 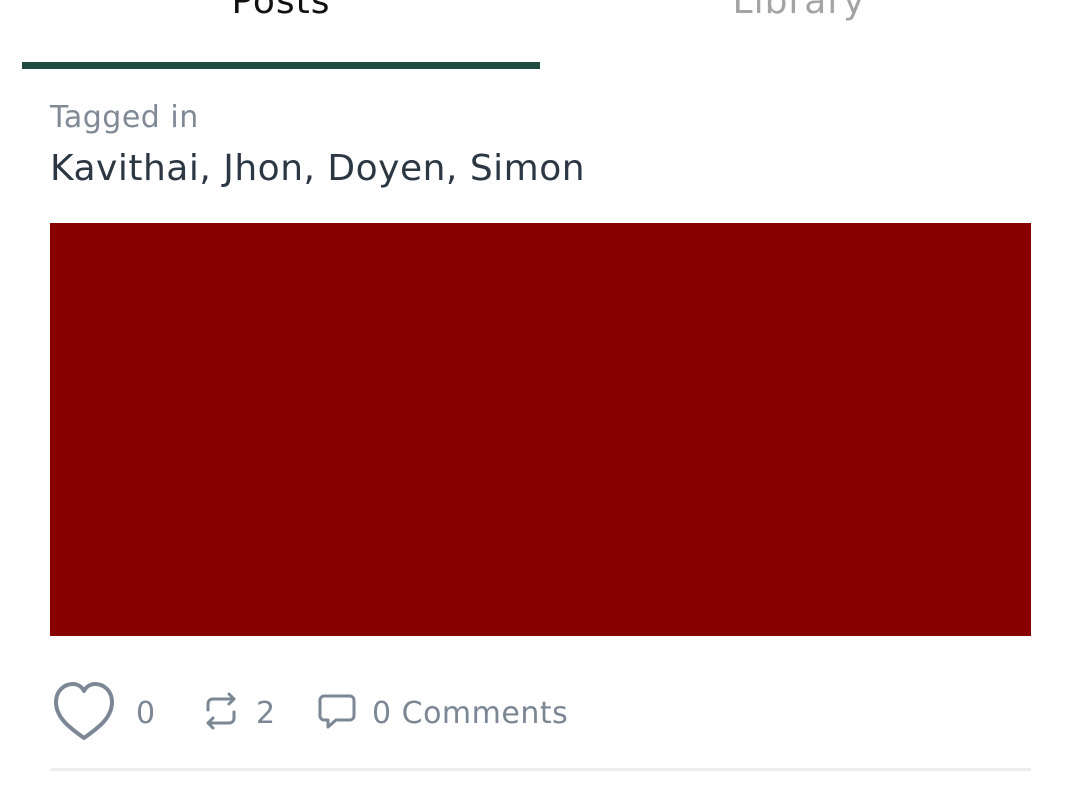 What do you see at coordinates (281, 35) in the screenshot?
I see `tab-posts: Posts` at bounding box center [281, 35].